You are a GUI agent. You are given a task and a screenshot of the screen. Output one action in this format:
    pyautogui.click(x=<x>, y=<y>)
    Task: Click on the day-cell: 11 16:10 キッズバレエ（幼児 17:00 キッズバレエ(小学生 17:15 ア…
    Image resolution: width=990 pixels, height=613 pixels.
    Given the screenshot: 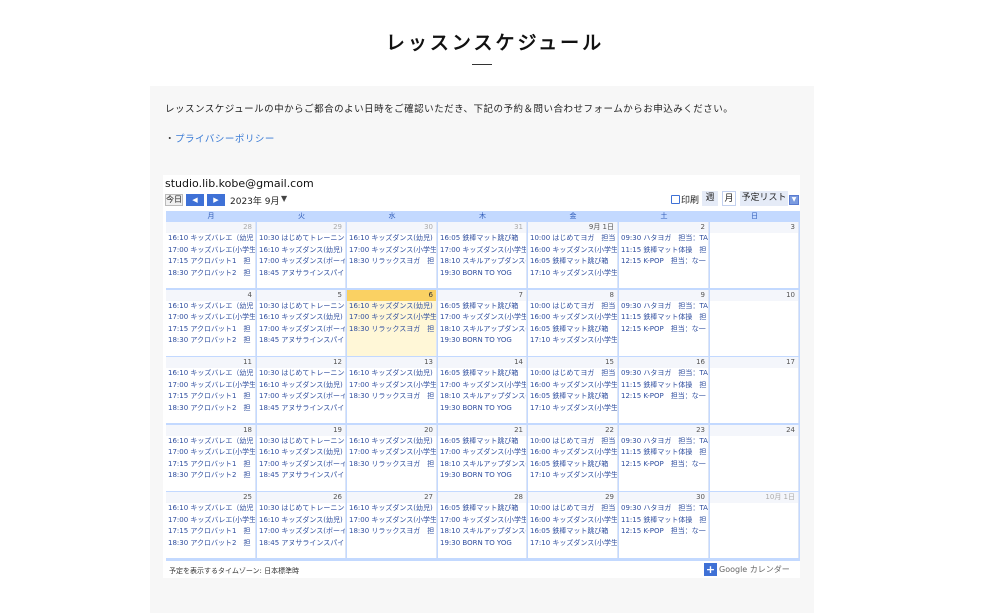 What is the action you would take?
    pyautogui.click(x=211, y=390)
    